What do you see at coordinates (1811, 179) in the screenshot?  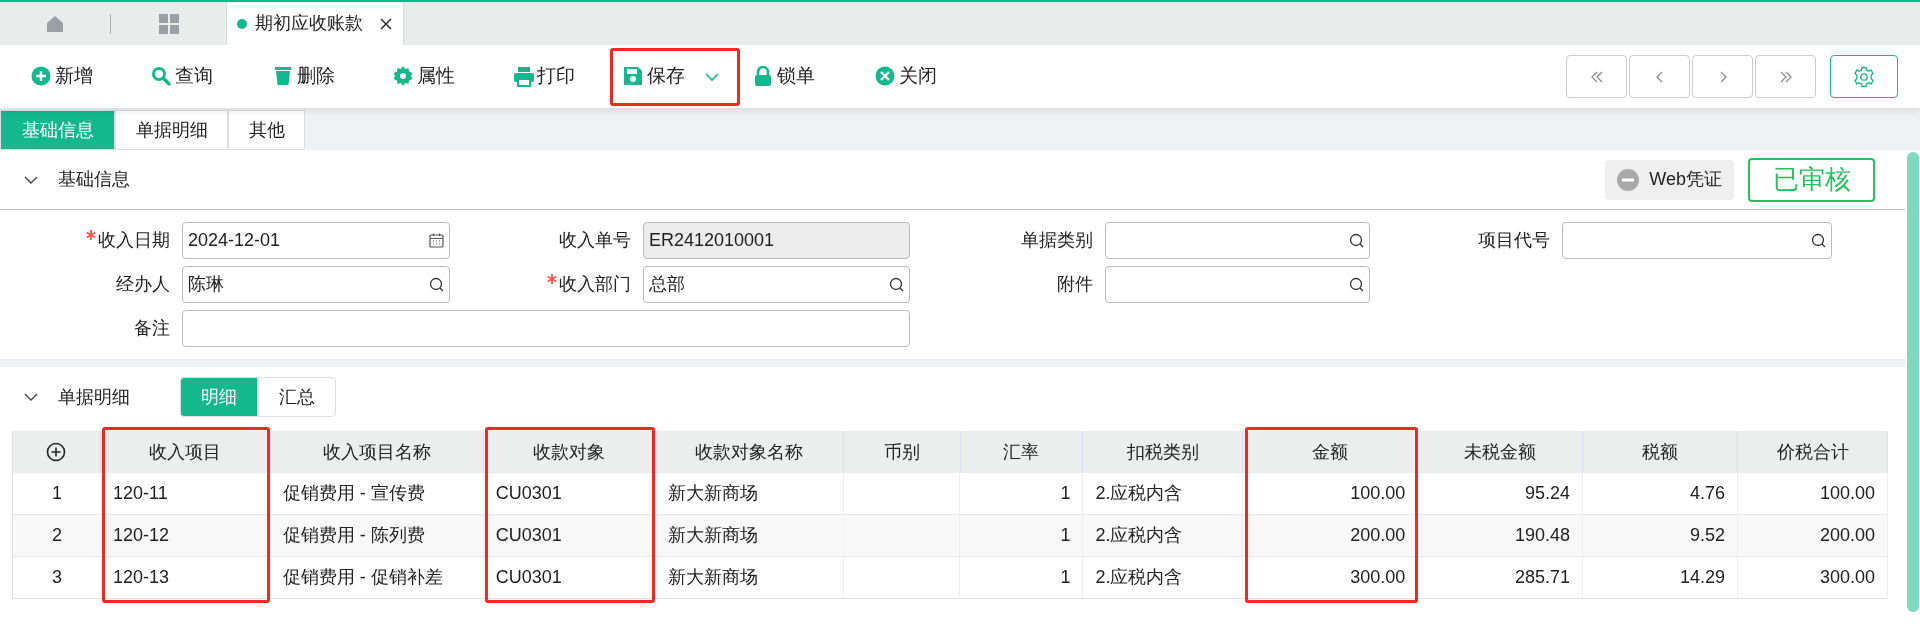 I see `status-stamp: 已审核` at bounding box center [1811, 179].